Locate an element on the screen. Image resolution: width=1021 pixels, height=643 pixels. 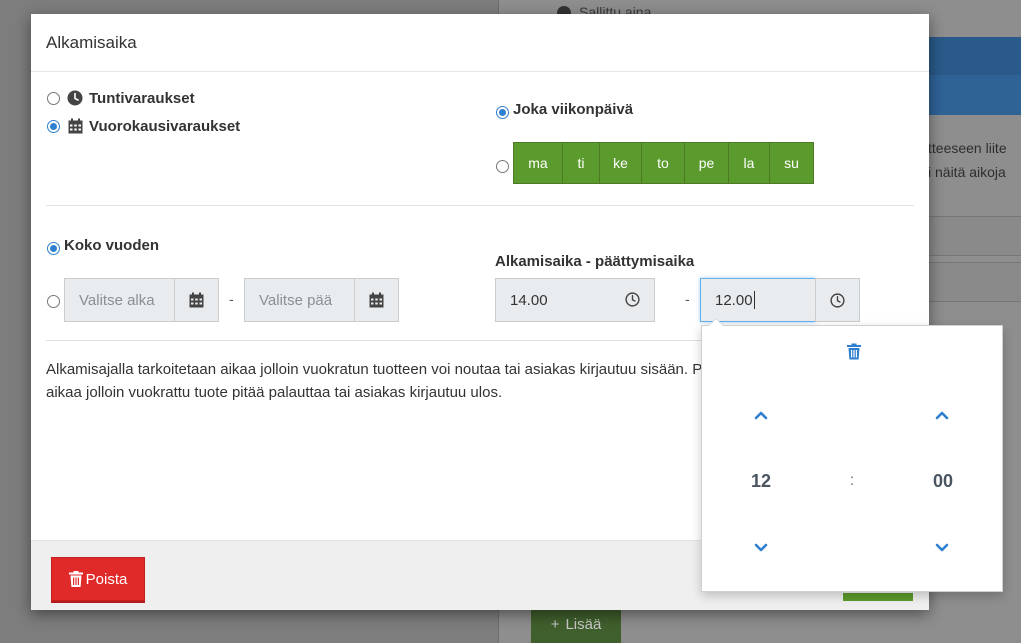
clear-time-button is located at coordinates (854, 351).